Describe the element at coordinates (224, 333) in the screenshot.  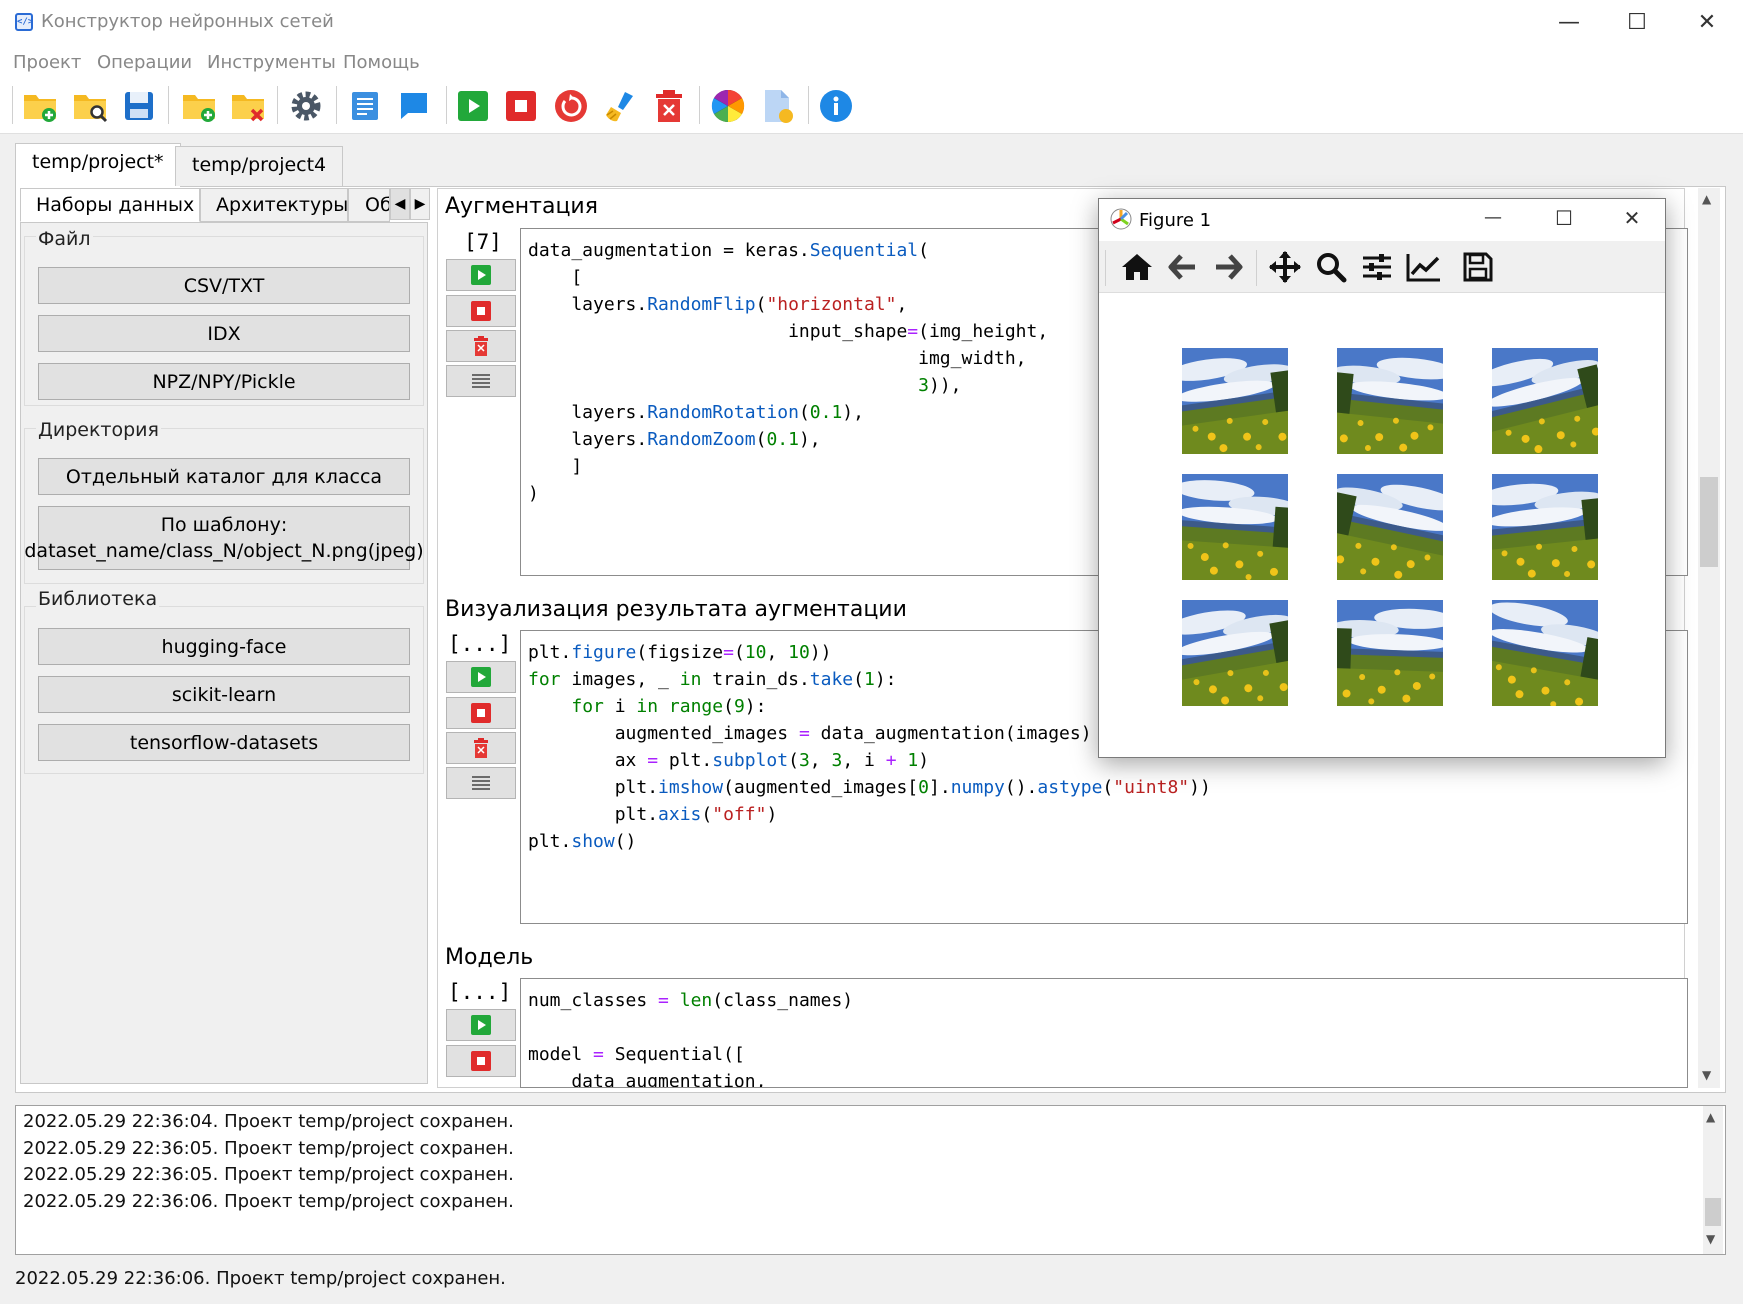
I see `idx-button: IDX` at that location.